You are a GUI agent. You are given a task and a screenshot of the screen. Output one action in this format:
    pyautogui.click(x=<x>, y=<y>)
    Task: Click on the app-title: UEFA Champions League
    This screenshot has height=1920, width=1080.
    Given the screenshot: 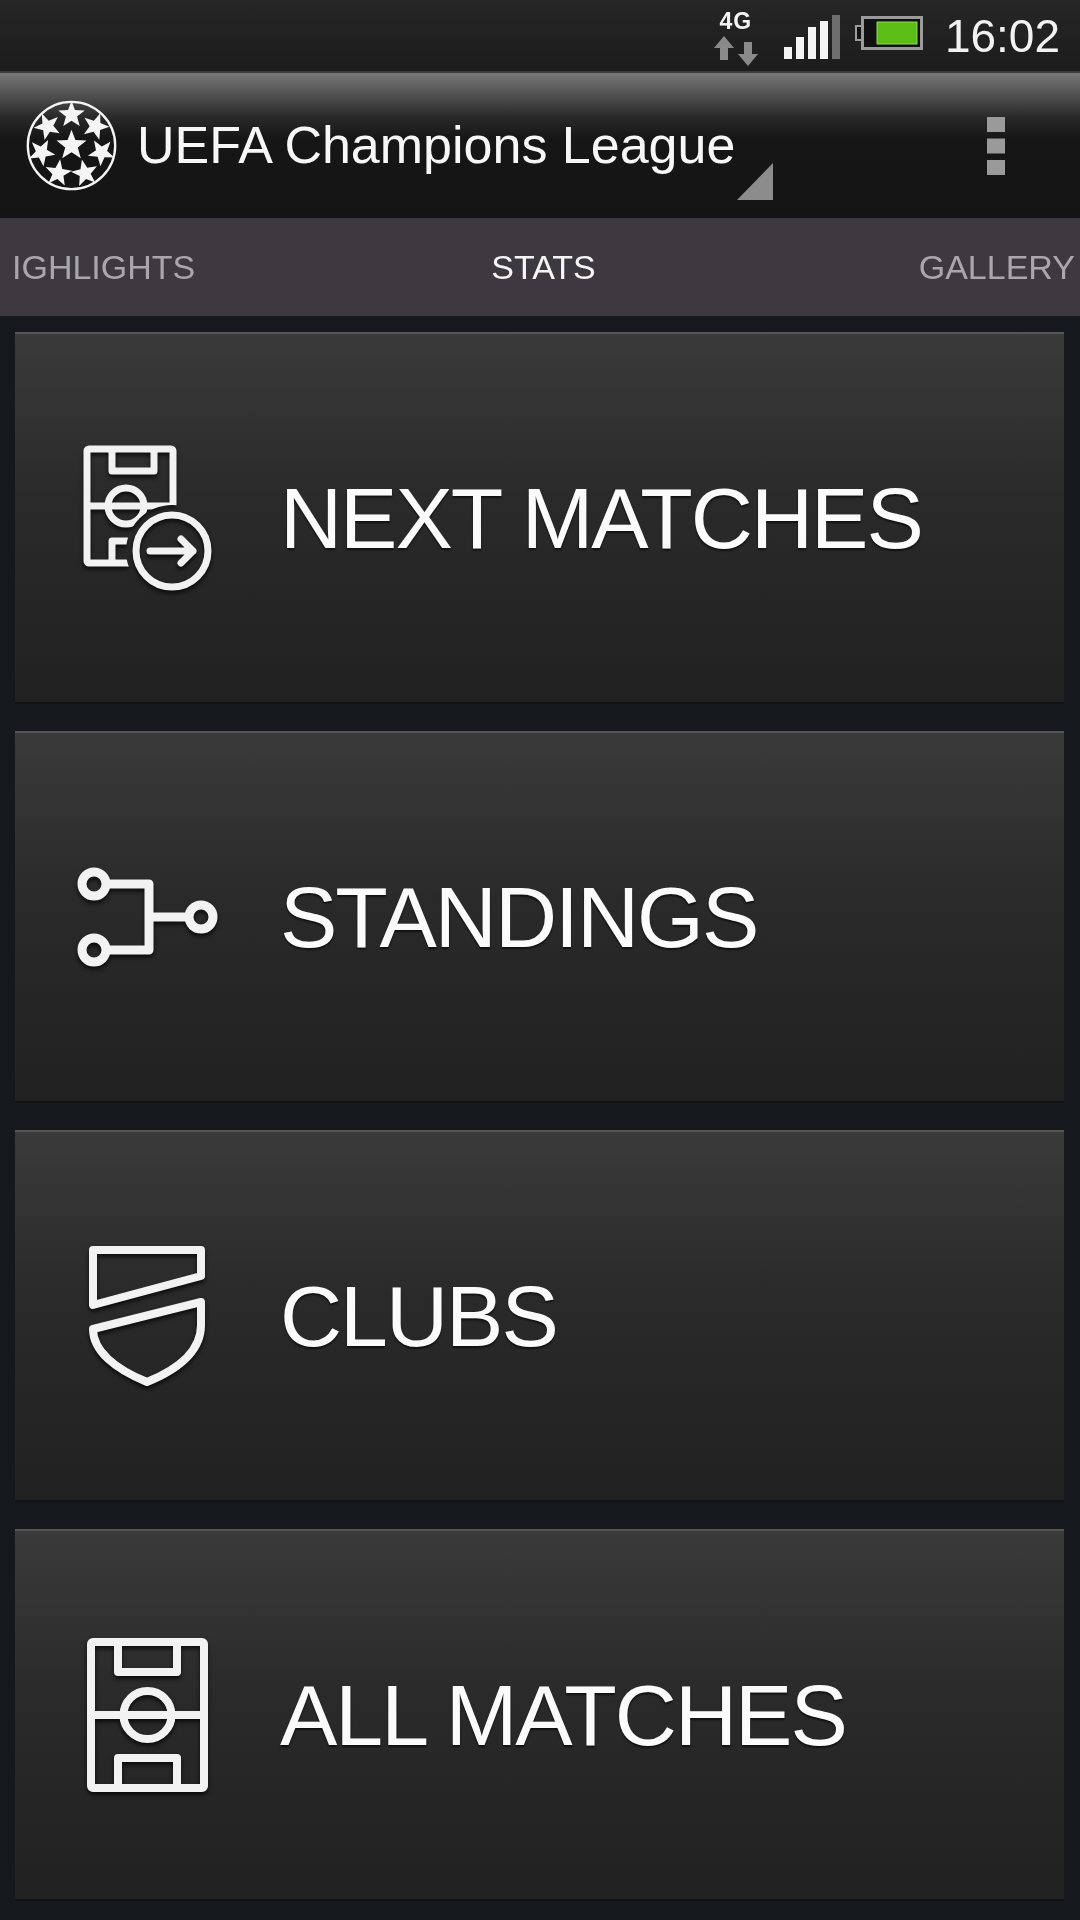 What is the action you would take?
    pyautogui.click(x=436, y=145)
    